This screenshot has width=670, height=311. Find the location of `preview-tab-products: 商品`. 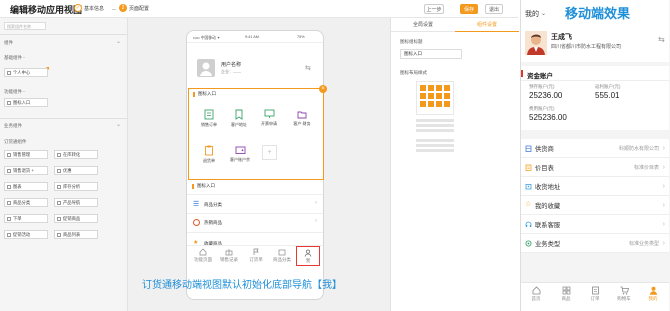

preview-tab-products: 商品 is located at coordinates (566, 294).